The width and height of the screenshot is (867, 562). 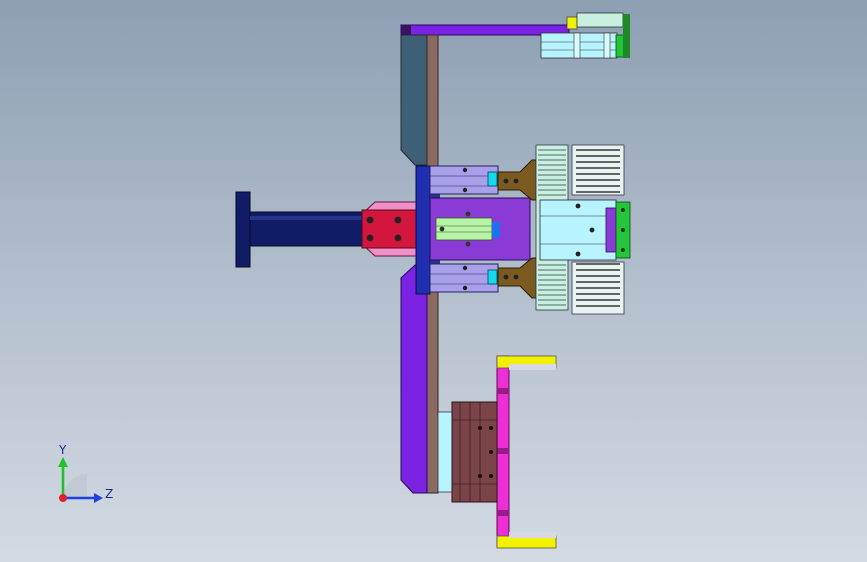 What do you see at coordinates (62, 450) in the screenshot?
I see `y-axis-label: Y` at bounding box center [62, 450].